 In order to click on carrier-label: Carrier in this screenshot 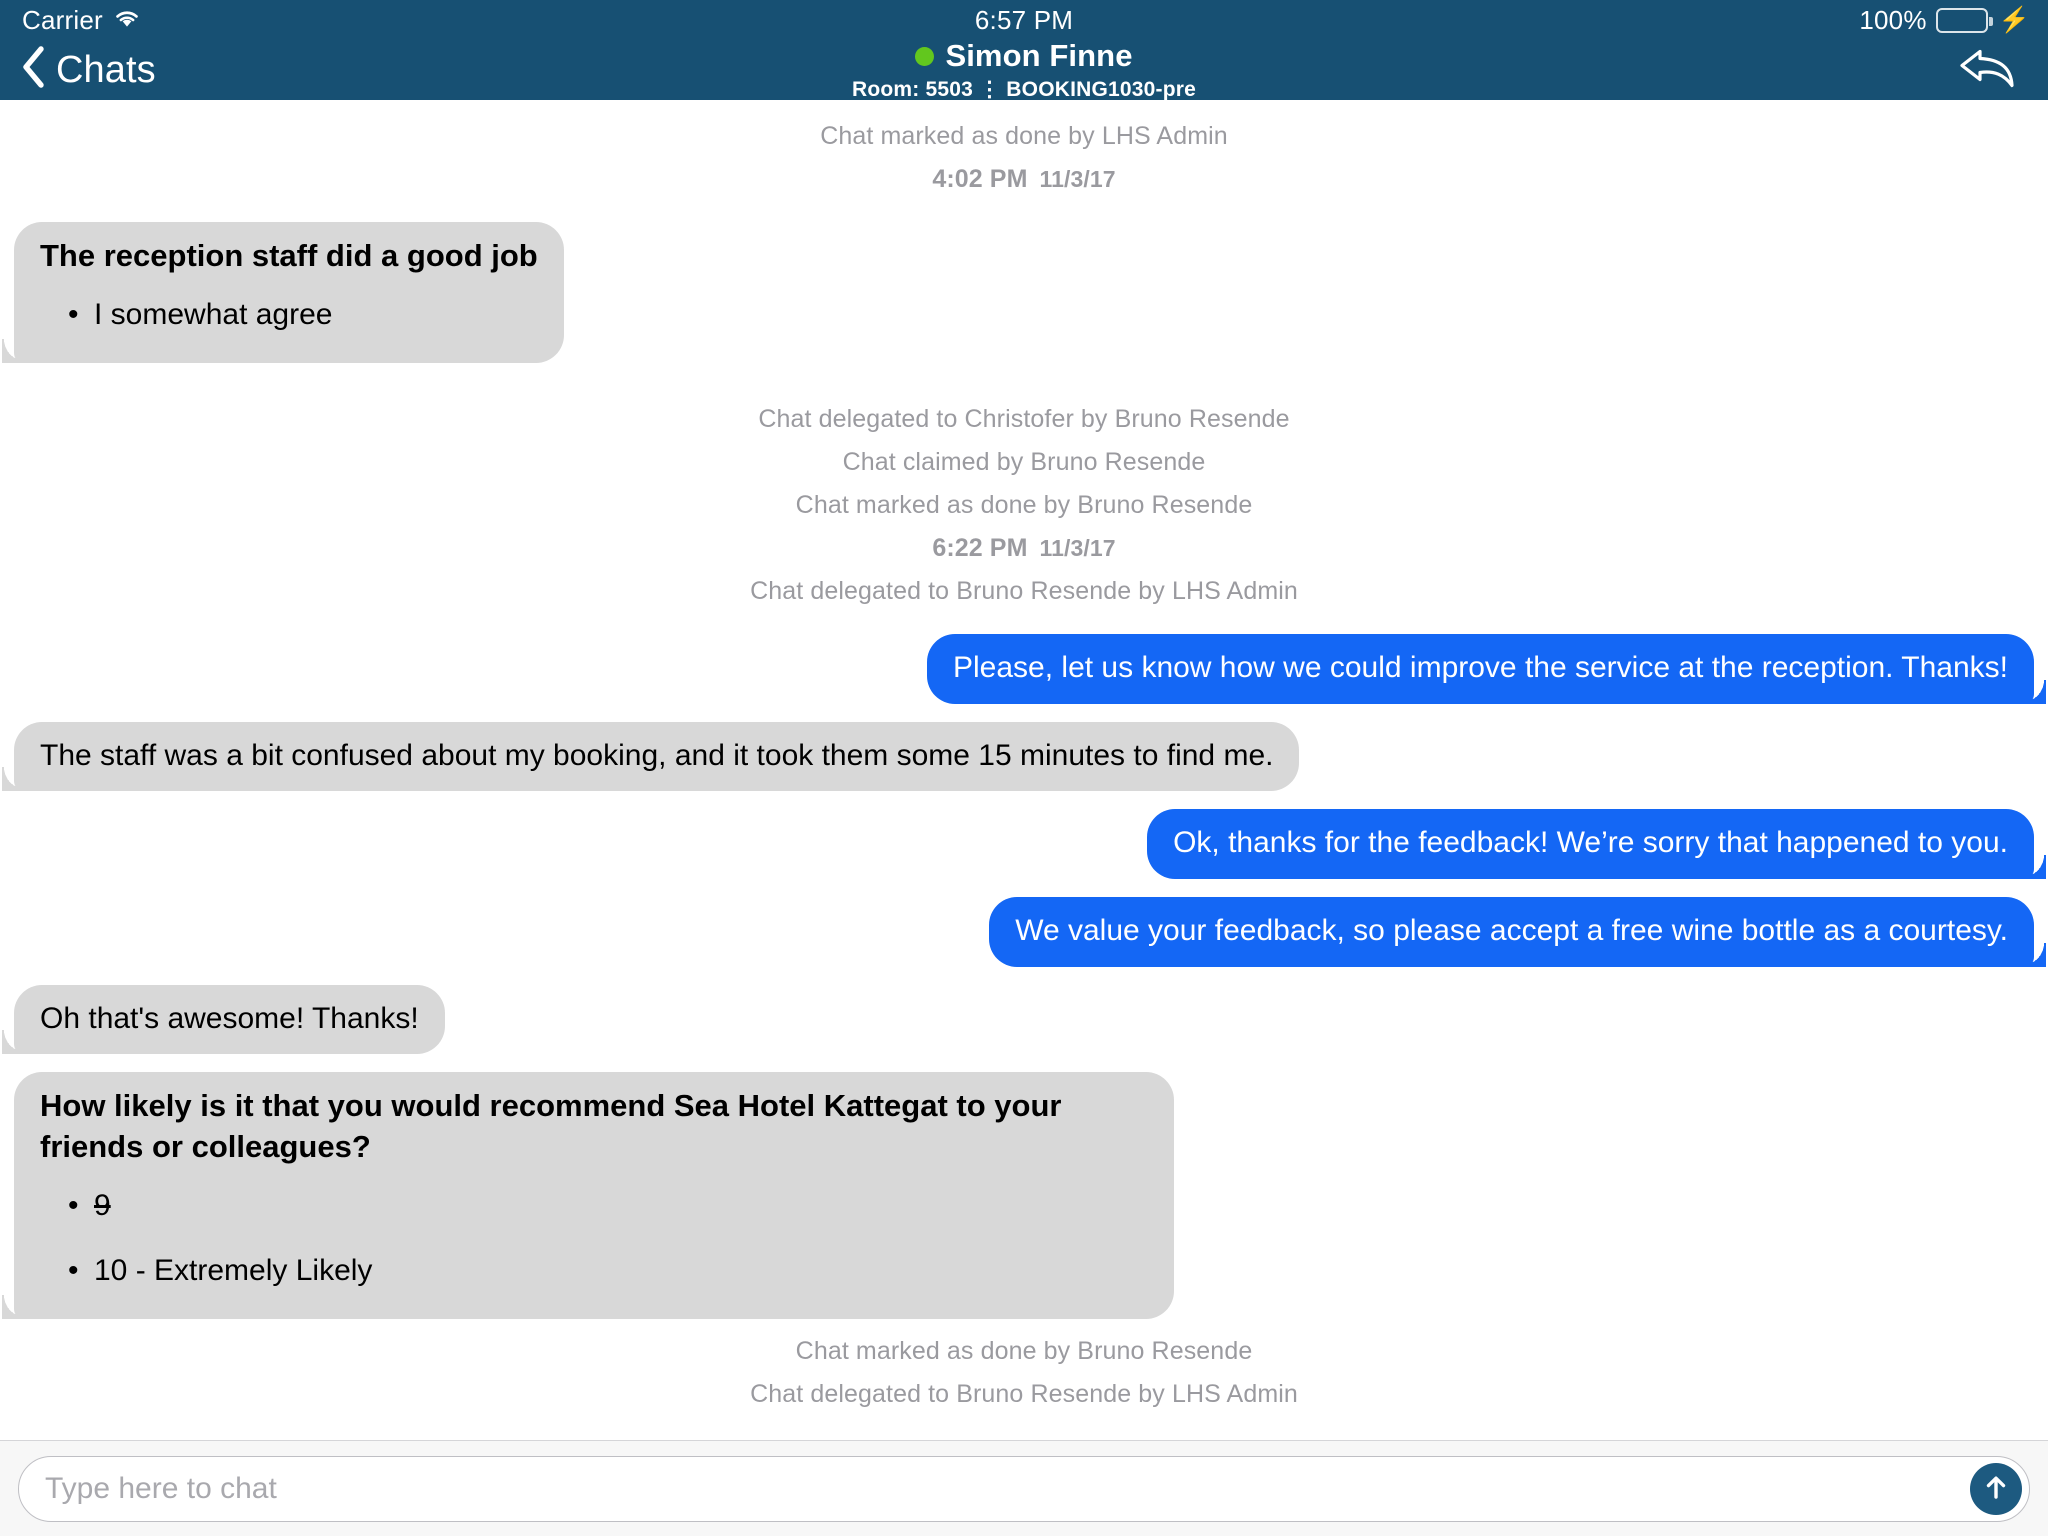, I will do `click(62, 19)`.